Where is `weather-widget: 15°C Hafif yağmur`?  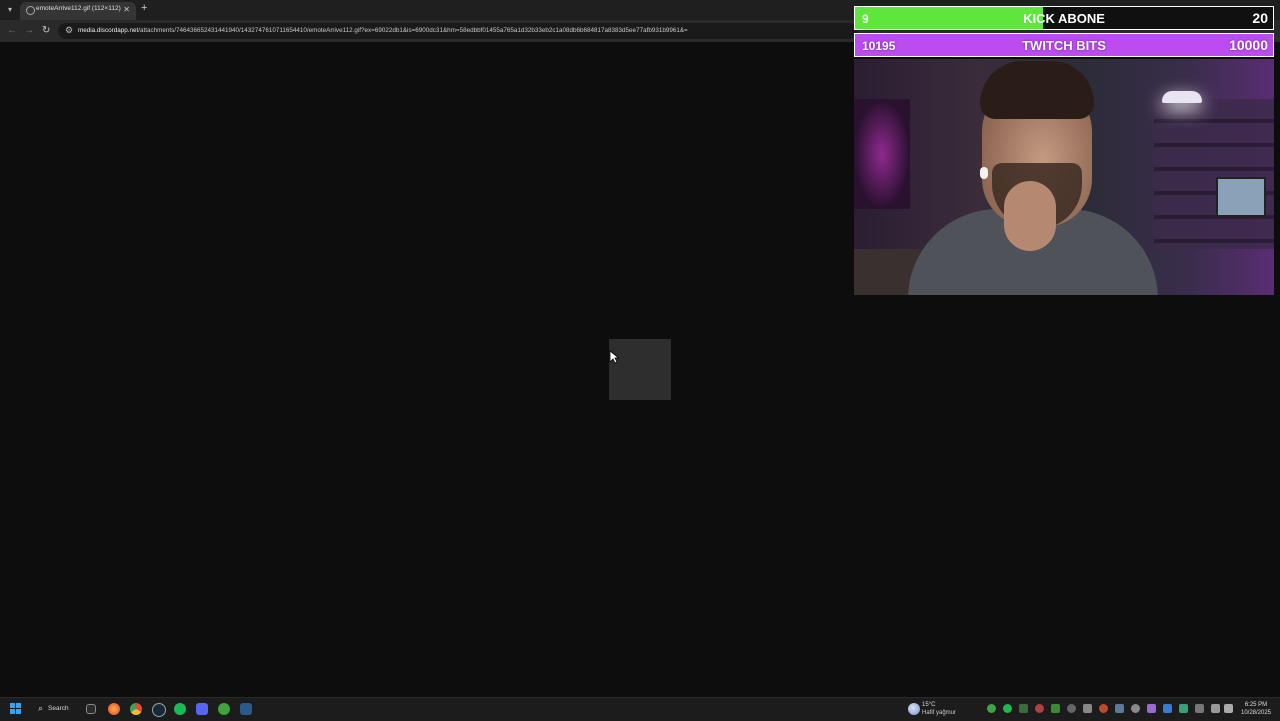 weather-widget: 15°C Hafif yağmur is located at coordinates (934, 710).